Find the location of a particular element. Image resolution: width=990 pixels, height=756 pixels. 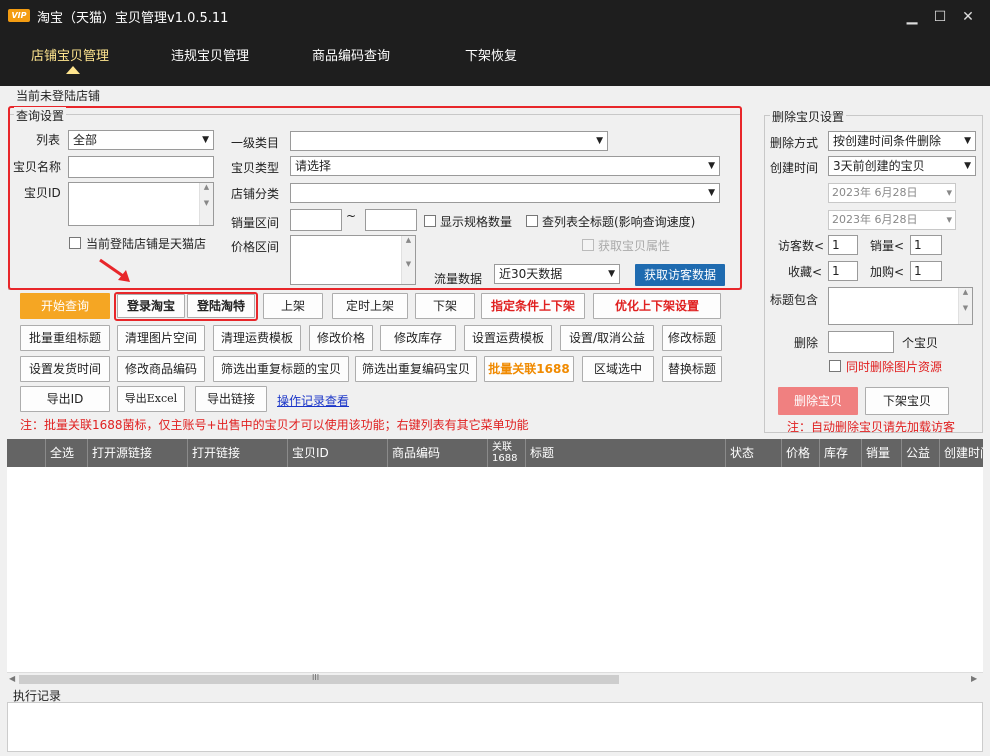

cat1-label: 一级类目 is located at coordinates (255, 143).